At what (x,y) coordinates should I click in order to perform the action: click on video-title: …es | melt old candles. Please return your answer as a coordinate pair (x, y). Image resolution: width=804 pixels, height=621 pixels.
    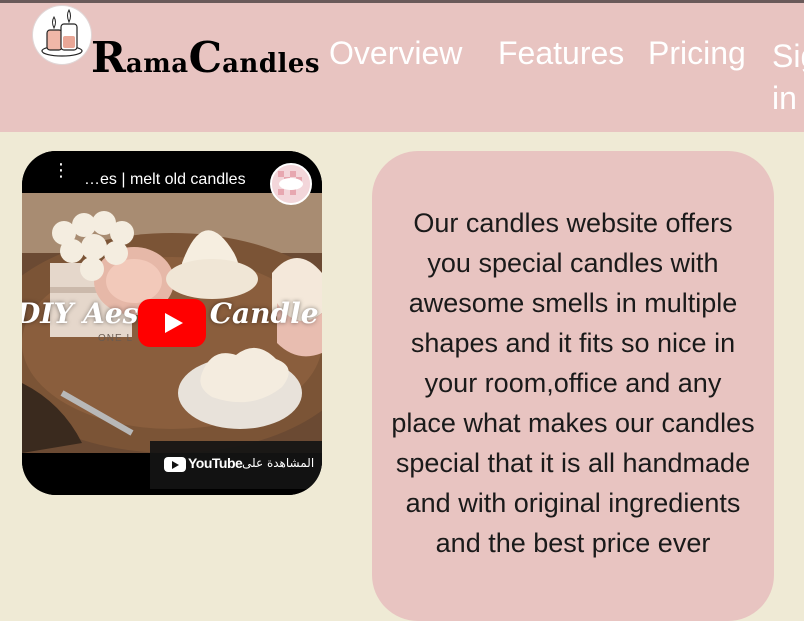
    Looking at the image, I should click on (165, 180).